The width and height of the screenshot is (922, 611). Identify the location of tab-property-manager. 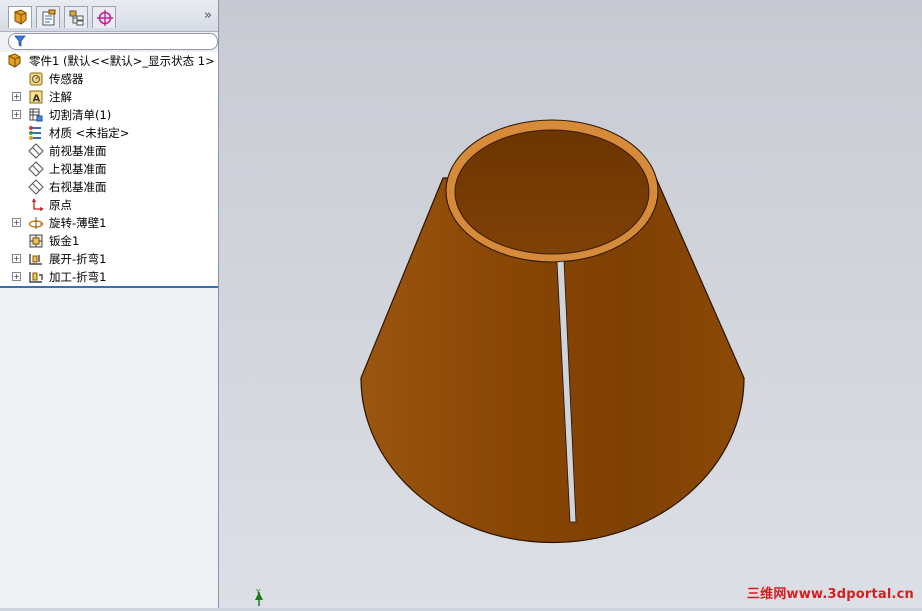
(48, 17).